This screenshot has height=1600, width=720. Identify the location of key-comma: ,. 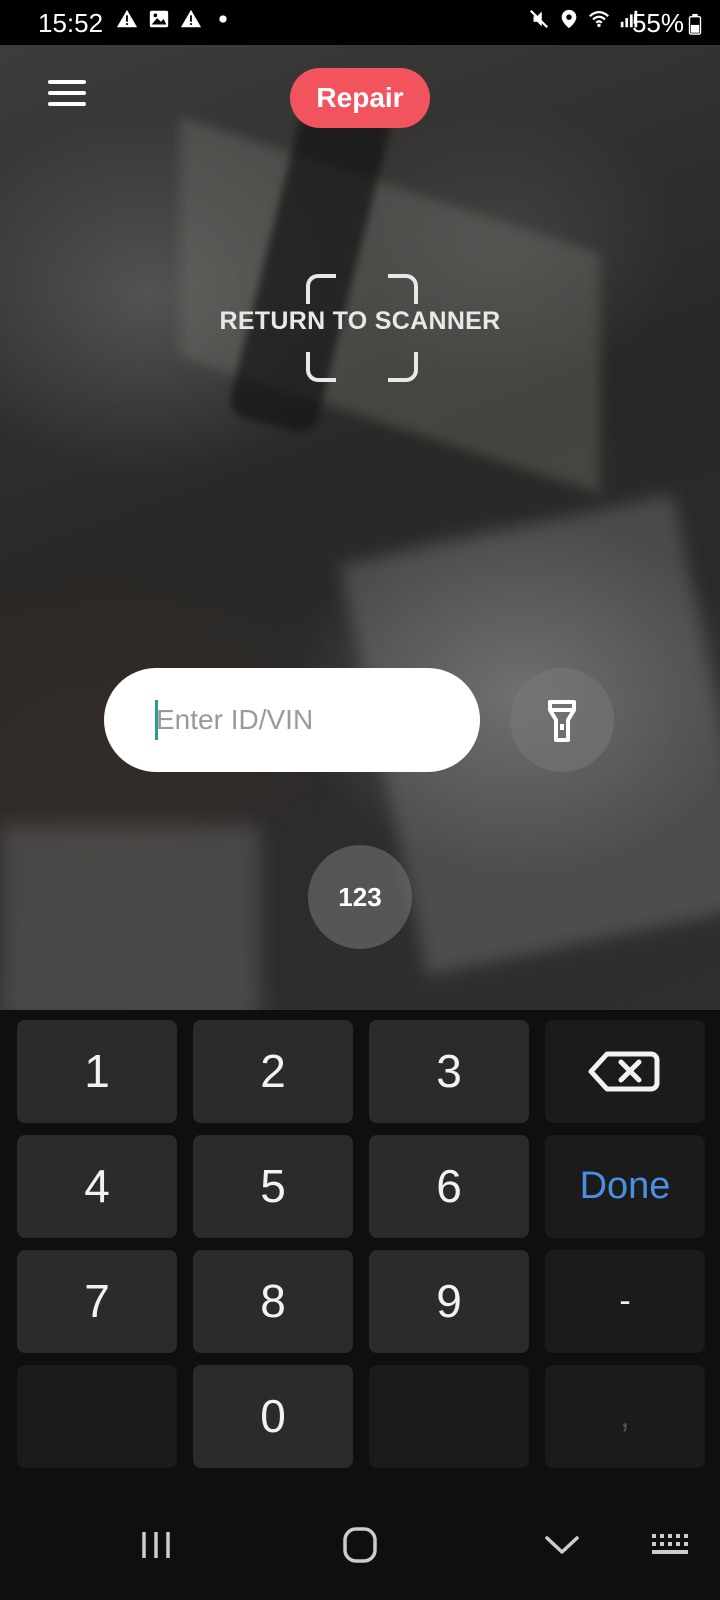
(625, 1416).